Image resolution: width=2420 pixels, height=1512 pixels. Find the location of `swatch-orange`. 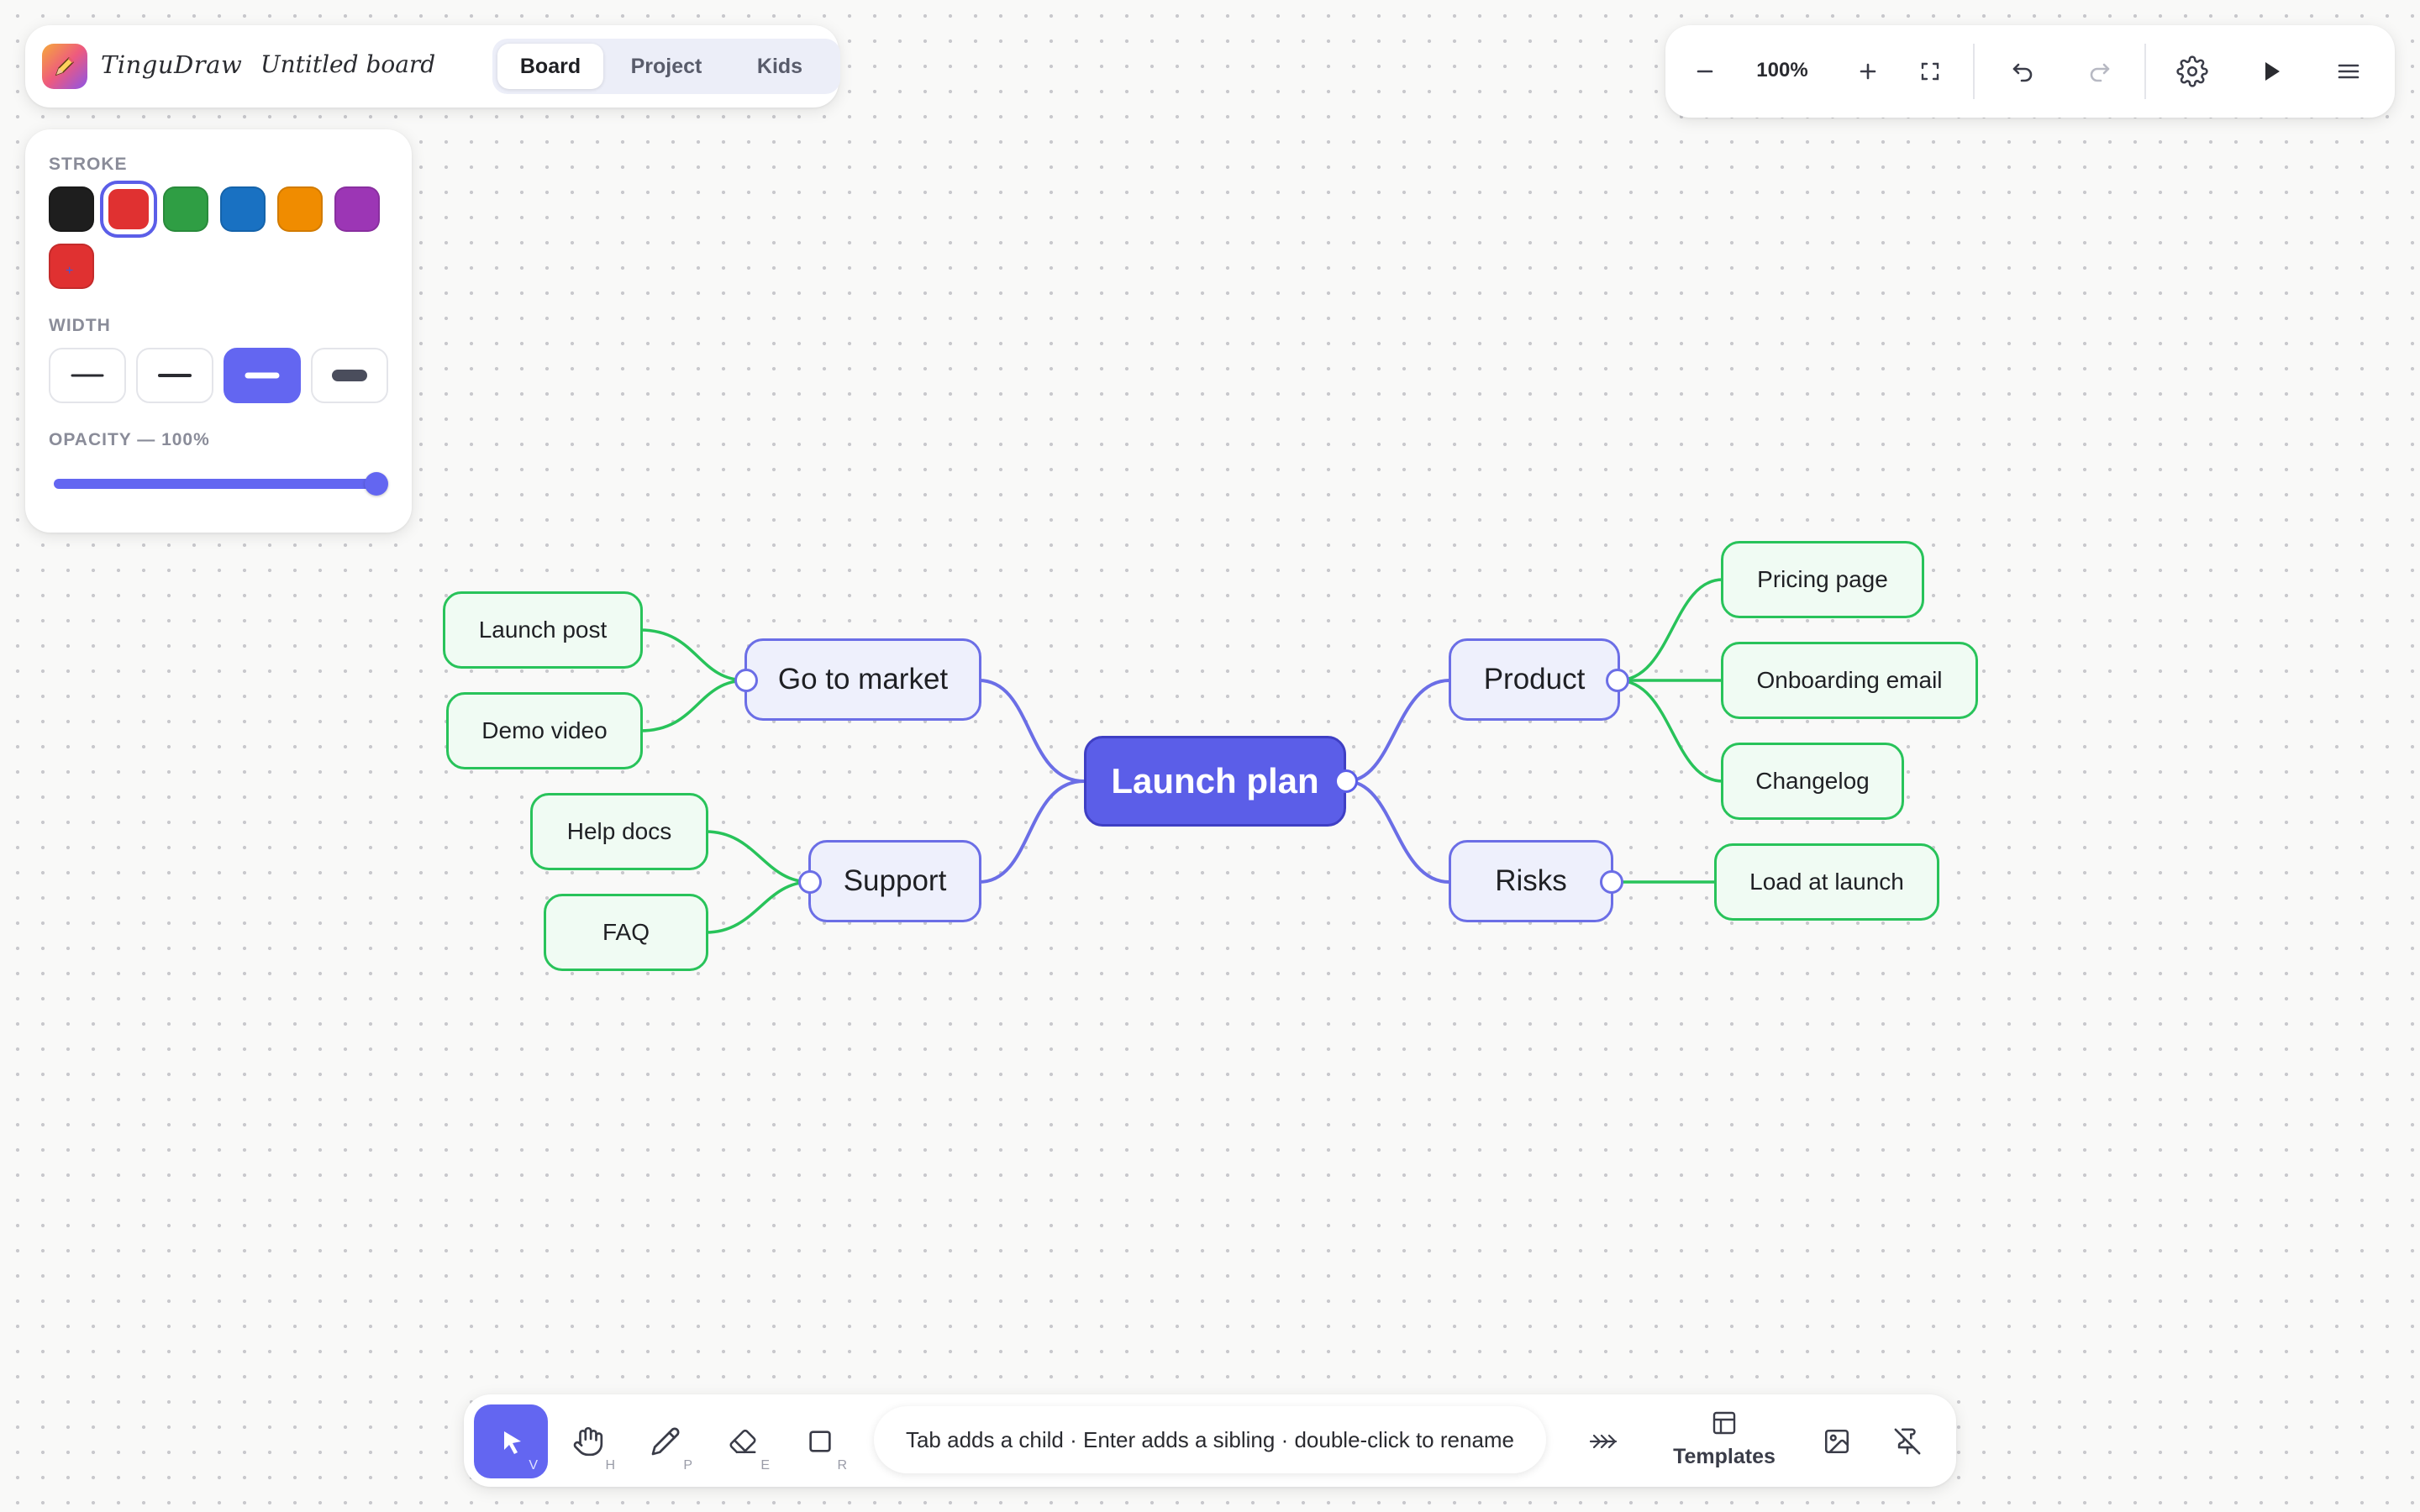

swatch-orange is located at coordinates (300, 209).